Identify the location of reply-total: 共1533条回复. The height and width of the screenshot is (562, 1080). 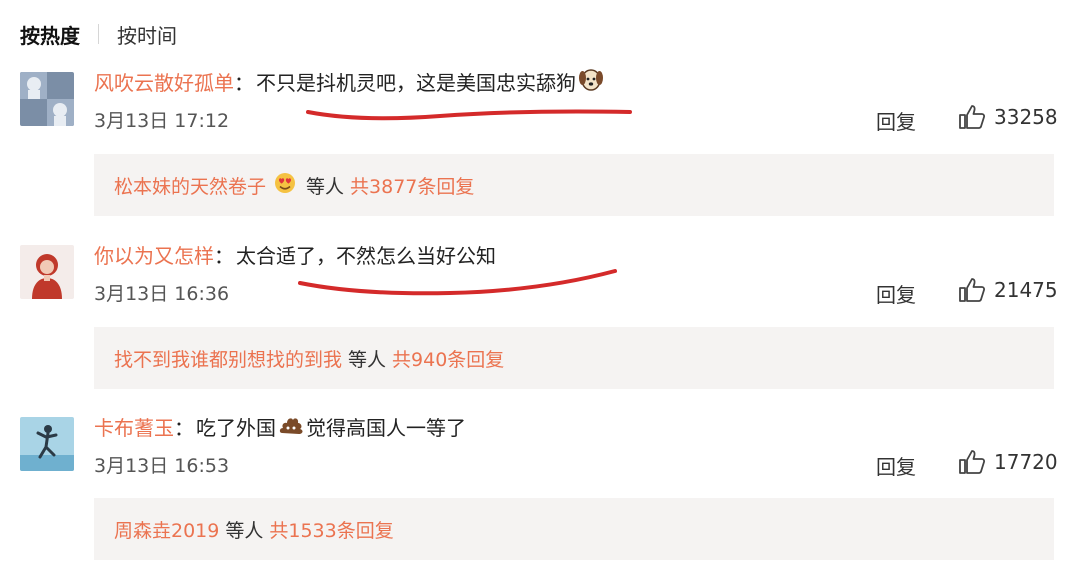
(331, 529).